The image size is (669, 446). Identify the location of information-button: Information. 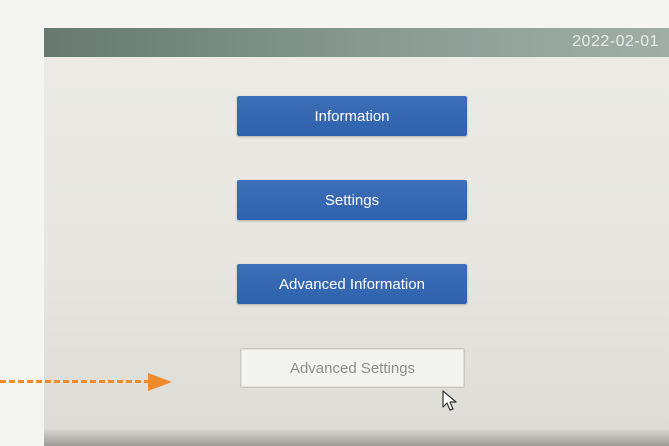
(352, 116).